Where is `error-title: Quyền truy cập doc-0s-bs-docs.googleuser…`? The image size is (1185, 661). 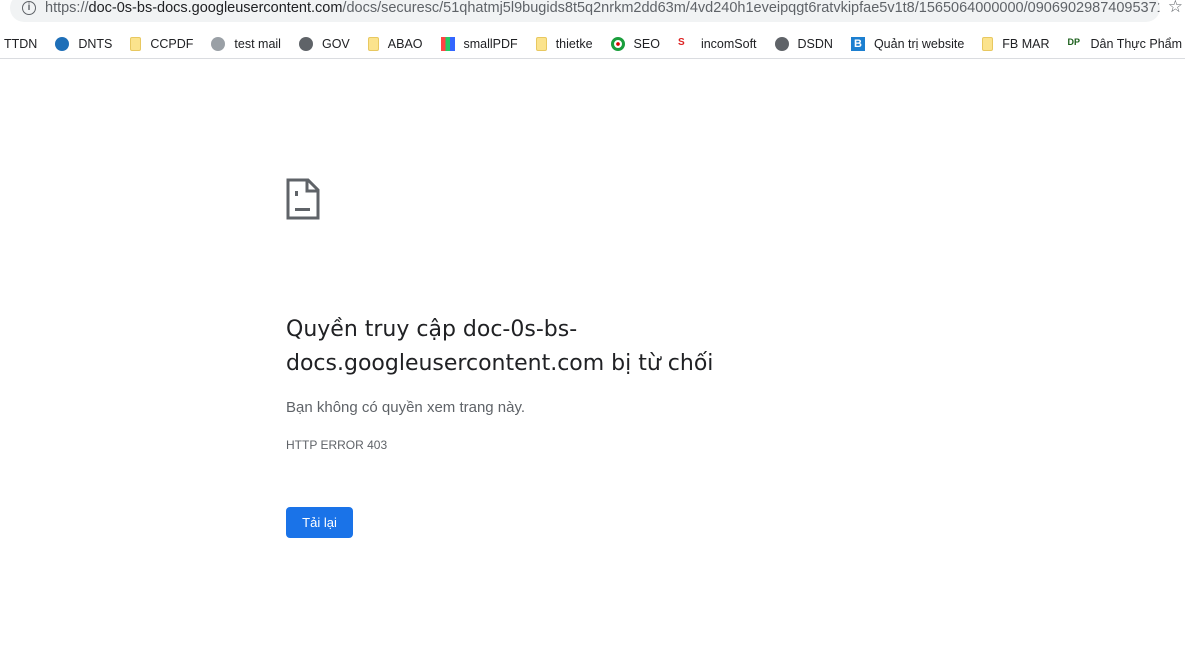 error-title: Quyền truy cập doc-0s-bs-docs.googleuser… is located at coordinates (500, 346).